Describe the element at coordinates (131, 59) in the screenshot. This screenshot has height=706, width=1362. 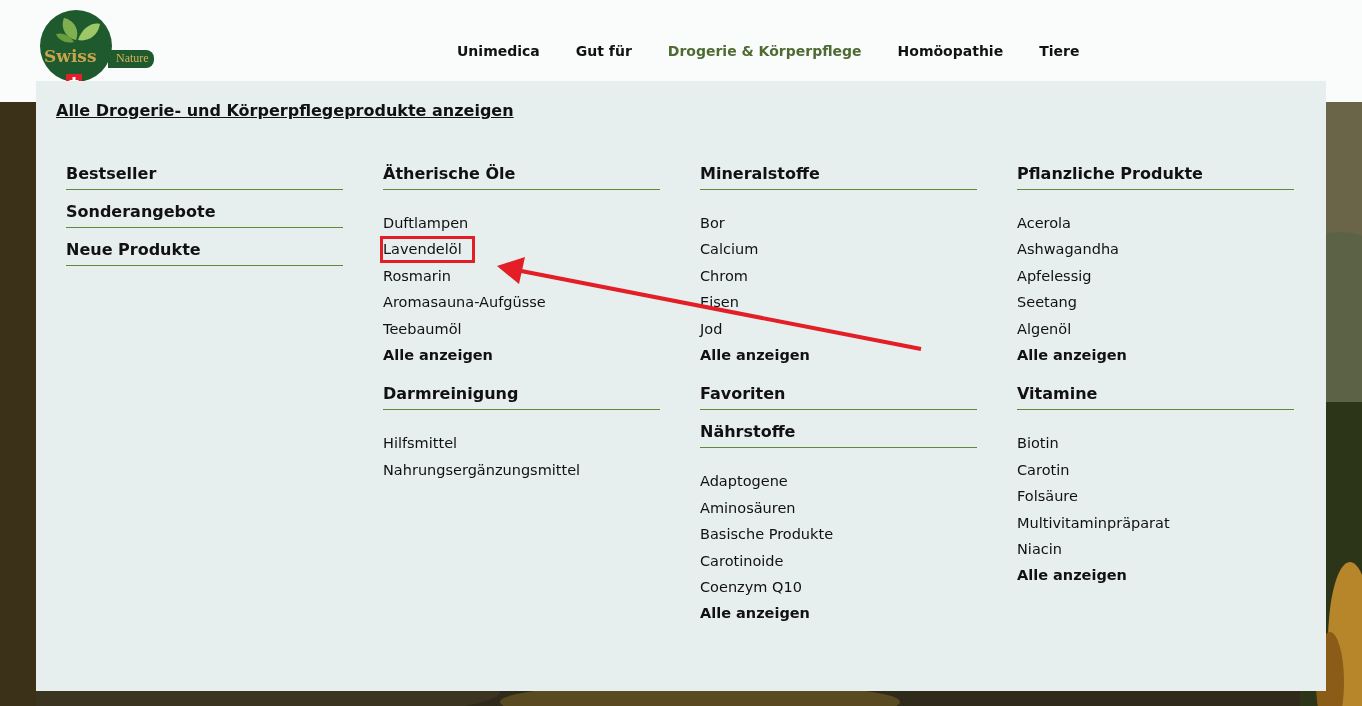
I see `logo-tag: Nature` at that location.